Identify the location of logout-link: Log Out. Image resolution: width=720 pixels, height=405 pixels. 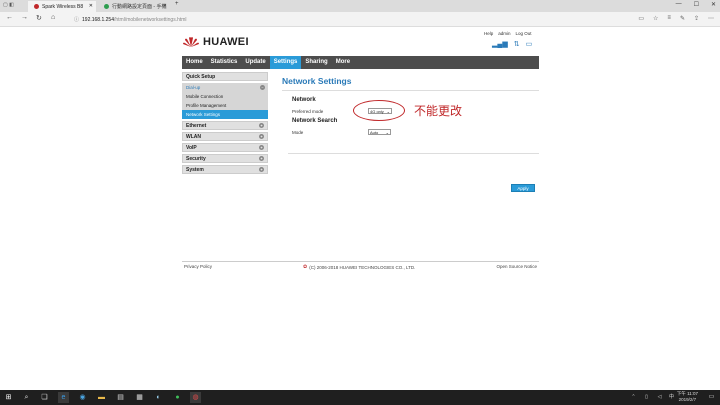
(524, 33).